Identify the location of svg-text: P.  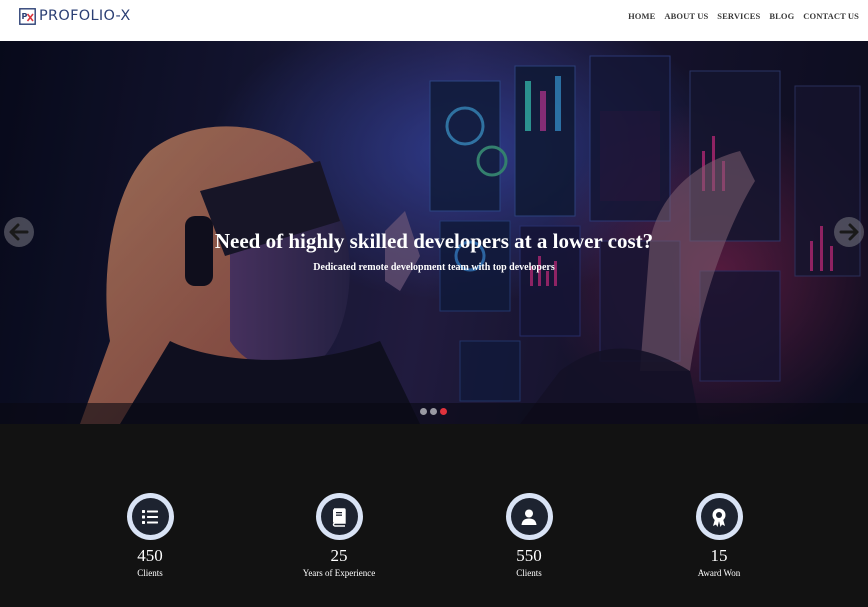
(25, 16).